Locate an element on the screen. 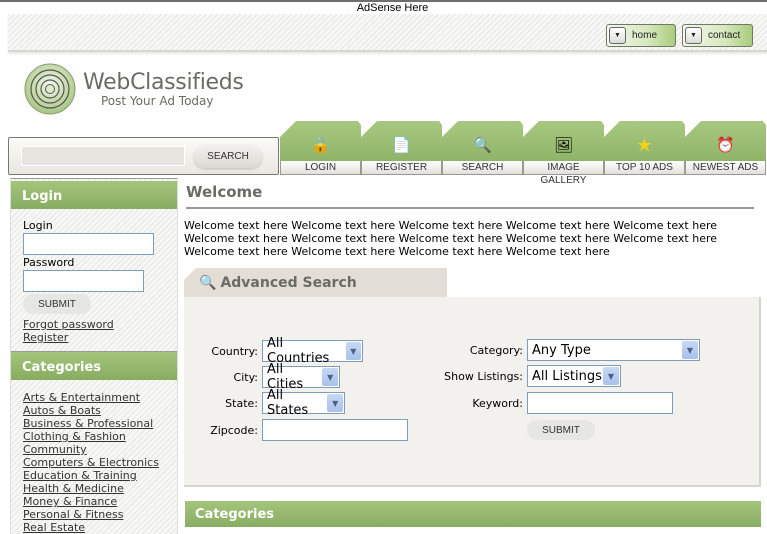  brand-tagline: Post Your Ad Today is located at coordinates (157, 101).